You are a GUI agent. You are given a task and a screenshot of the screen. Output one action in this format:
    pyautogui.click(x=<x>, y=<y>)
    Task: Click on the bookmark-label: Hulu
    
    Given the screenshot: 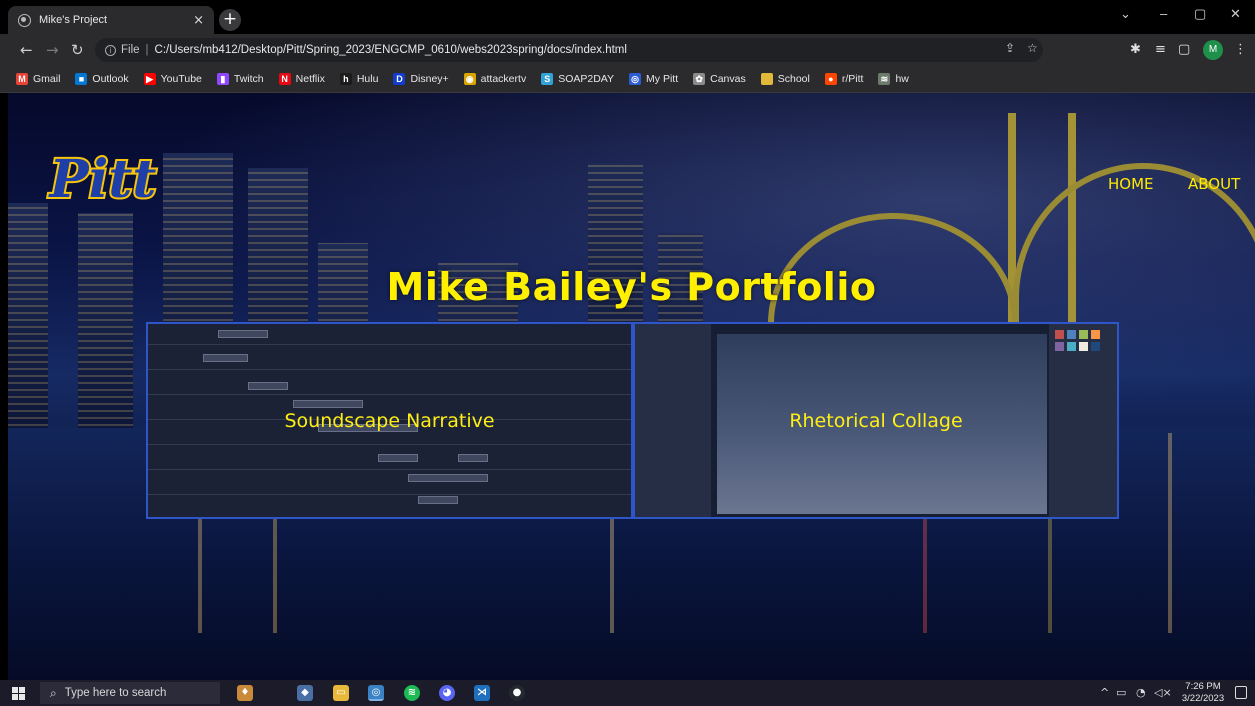 What is the action you would take?
    pyautogui.click(x=367, y=79)
    